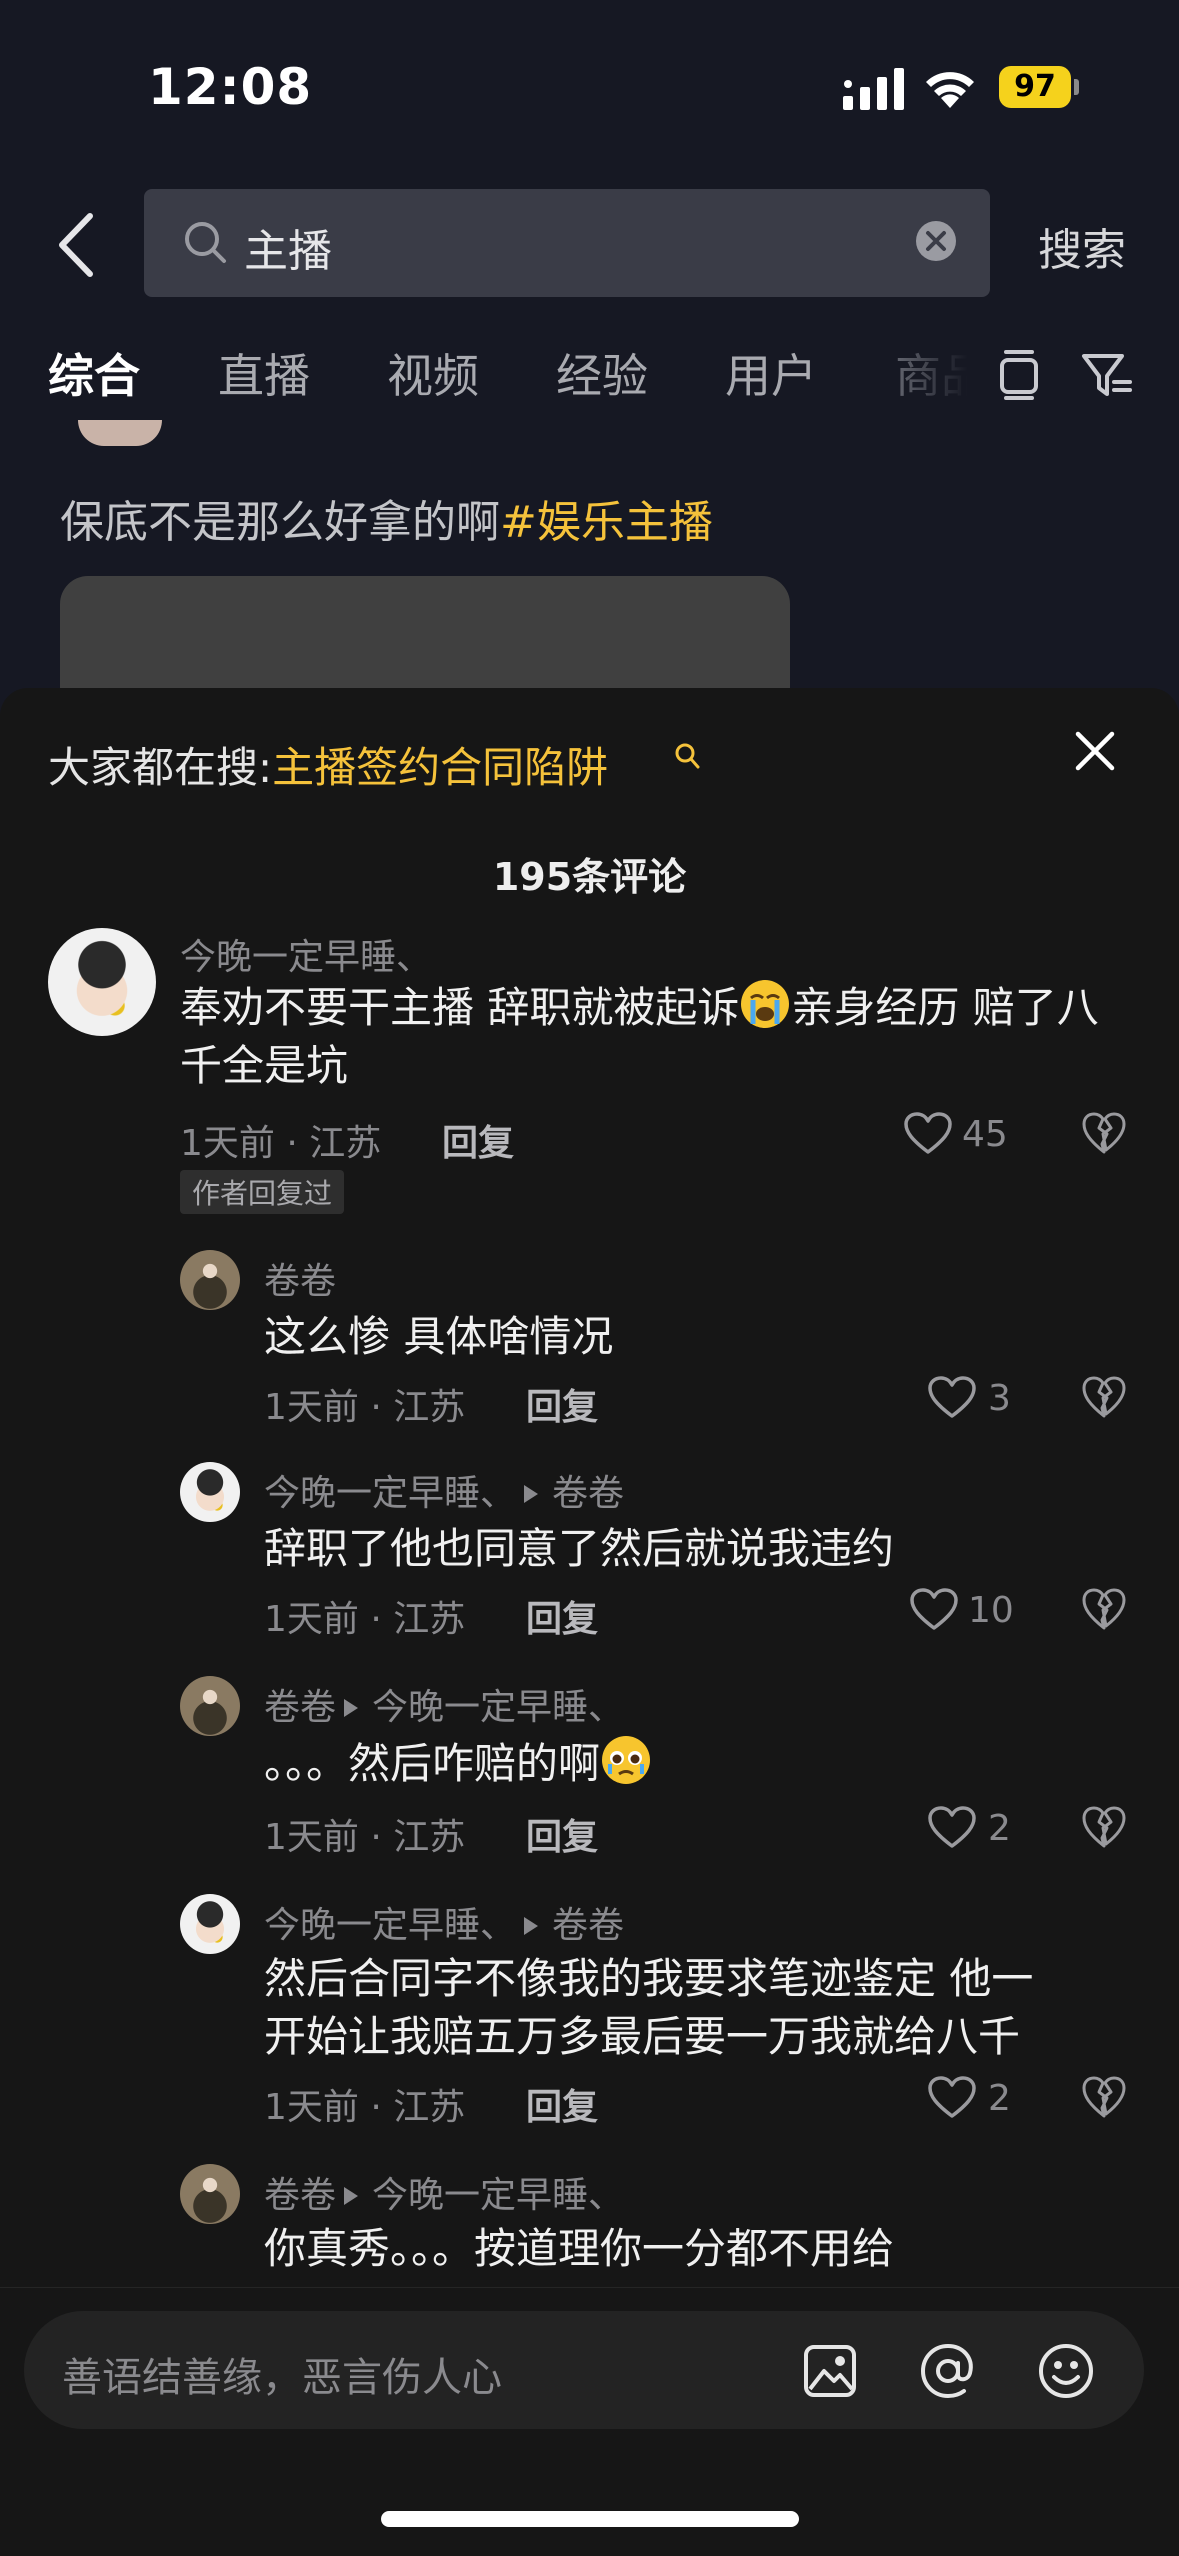 This screenshot has width=1179, height=2556. What do you see at coordinates (433, 373) in the screenshot?
I see `tab-video: 视频` at bounding box center [433, 373].